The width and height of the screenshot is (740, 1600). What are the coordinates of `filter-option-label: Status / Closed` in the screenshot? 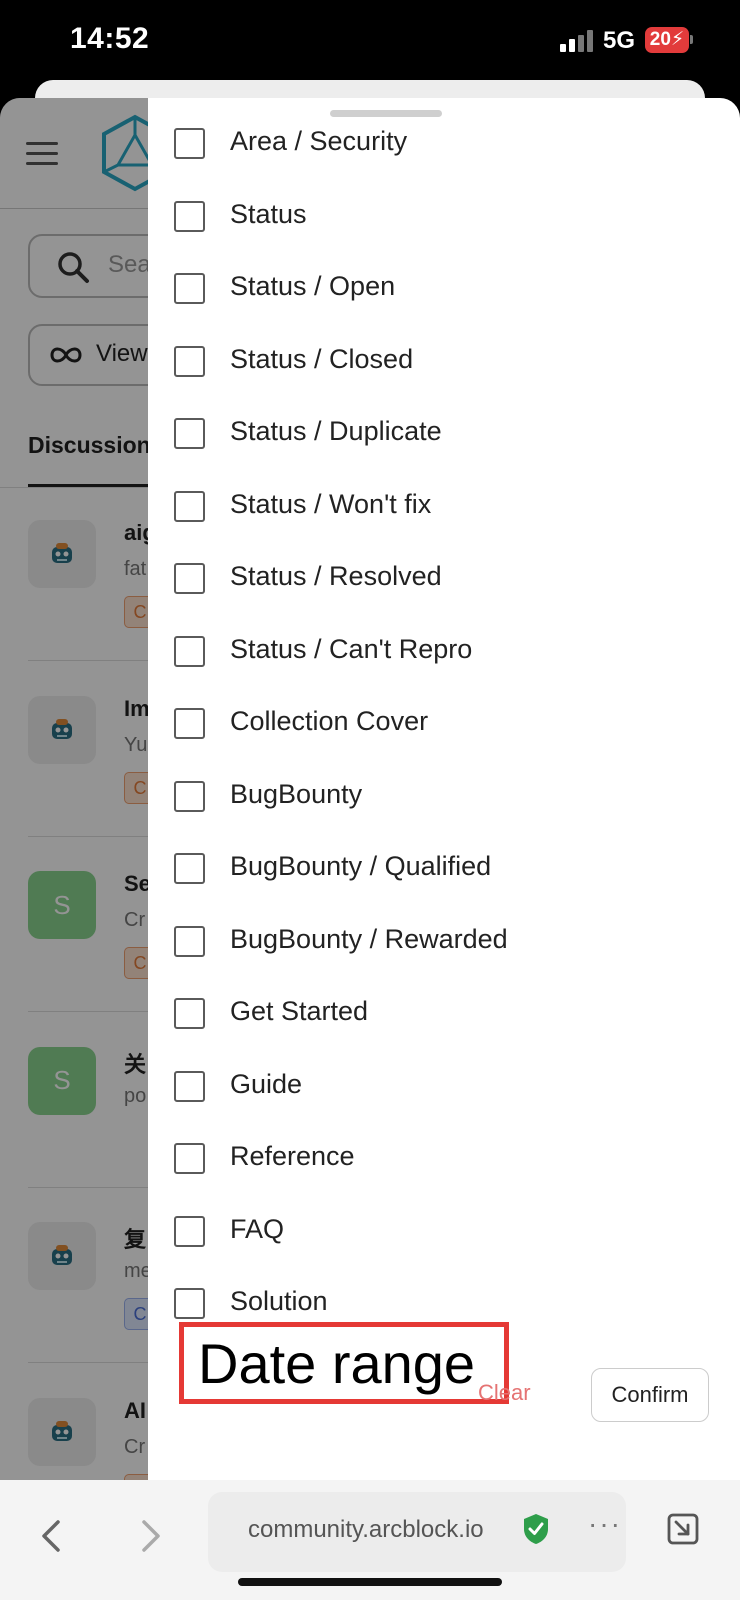 It's located at (322, 358).